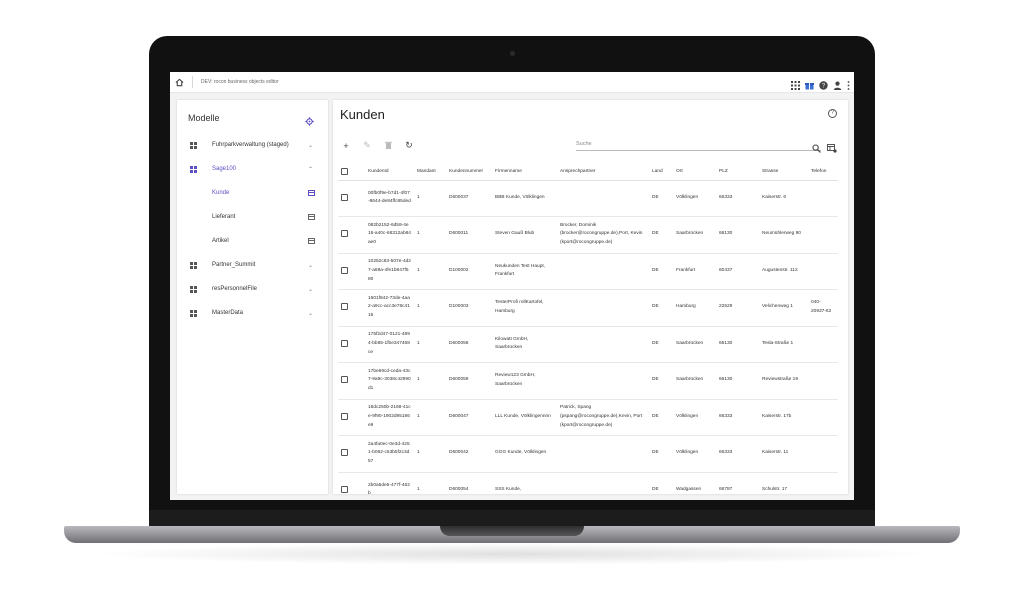  Describe the element at coordinates (694, 235) in the screenshot. I see `table-cell: Saarbrücken` at that location.